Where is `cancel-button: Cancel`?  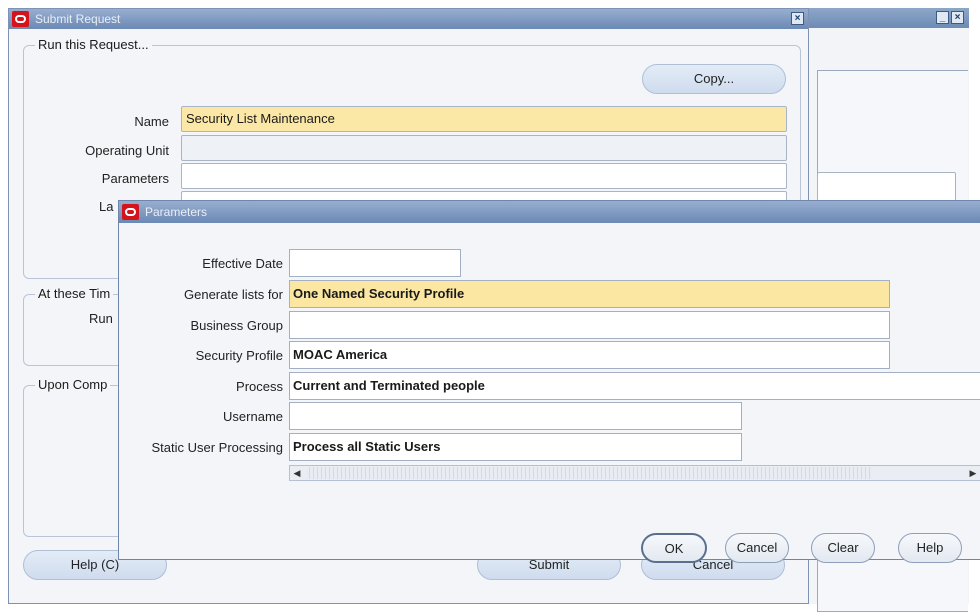 cancel-button: Cancel is located at coordinates (757, 548).